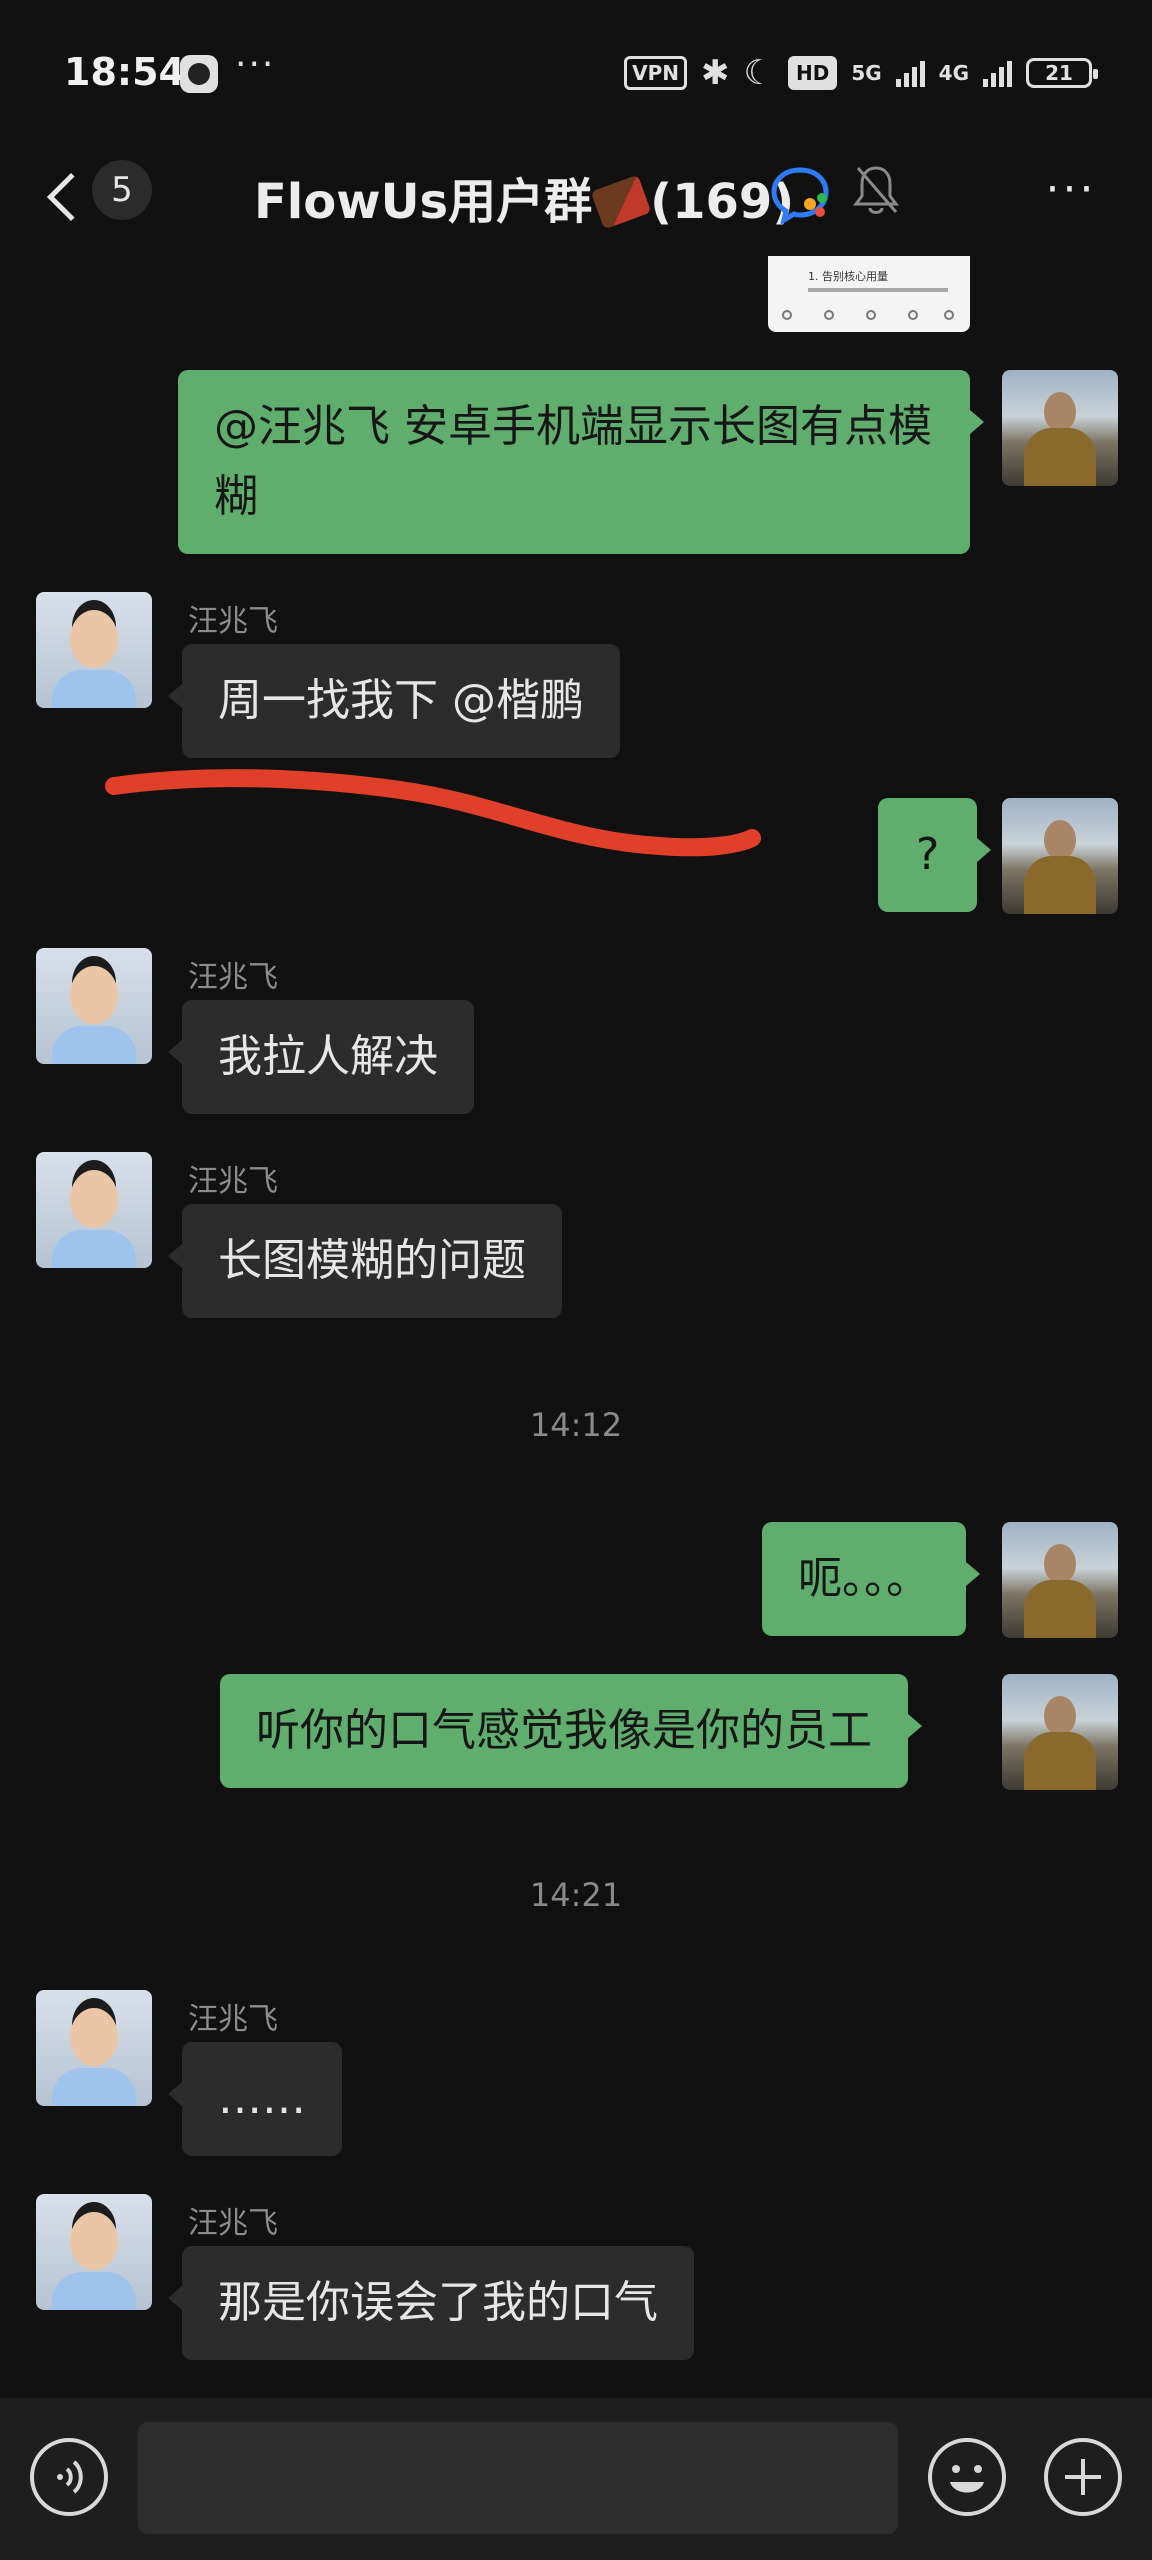 The height and width of the screenshot is (2560, 1152). I want to click on signal-5g-icon, so click(910, 73).